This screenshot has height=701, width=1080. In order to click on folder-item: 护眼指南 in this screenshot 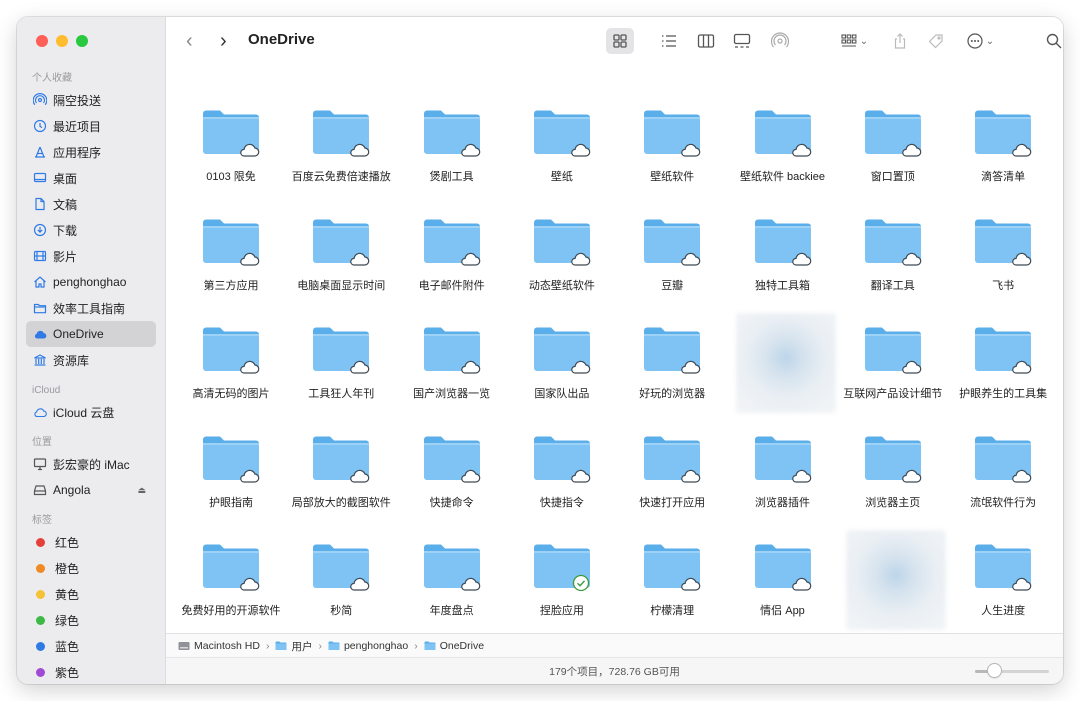, I will do `click(231, 469)`.